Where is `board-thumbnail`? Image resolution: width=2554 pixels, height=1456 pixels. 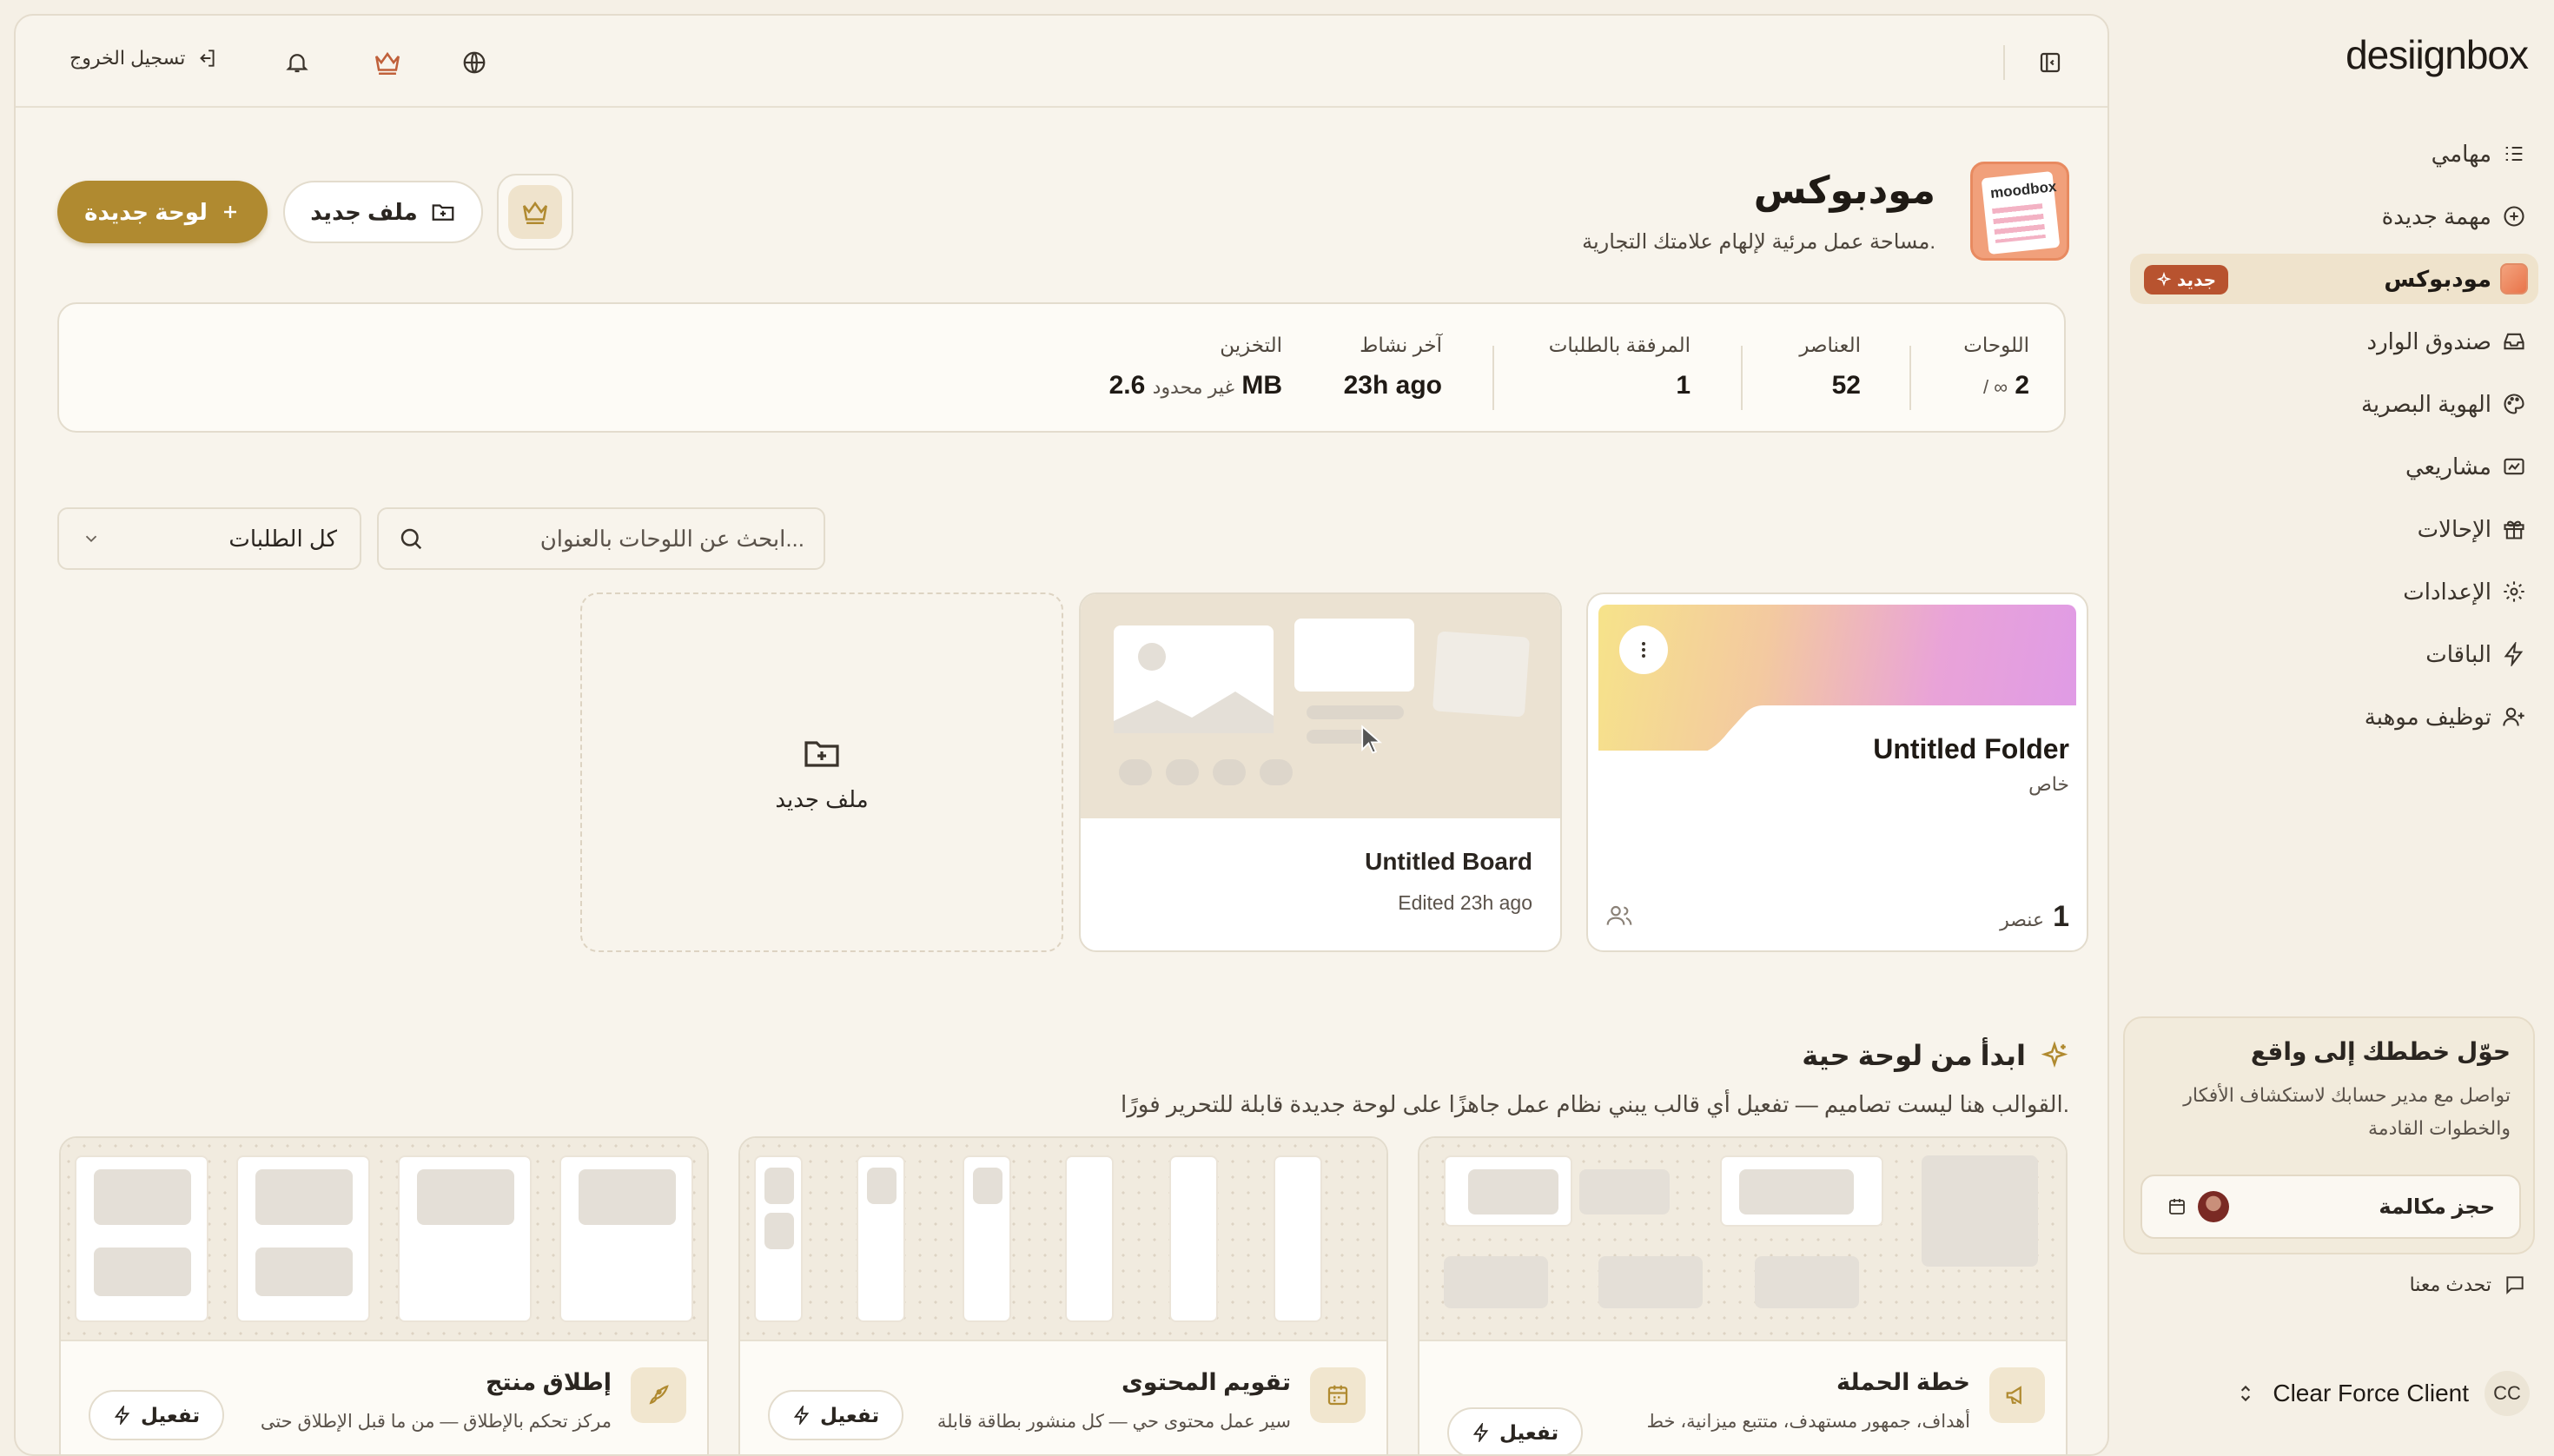
board-thumbnail is located at coordinates (1320, 706).